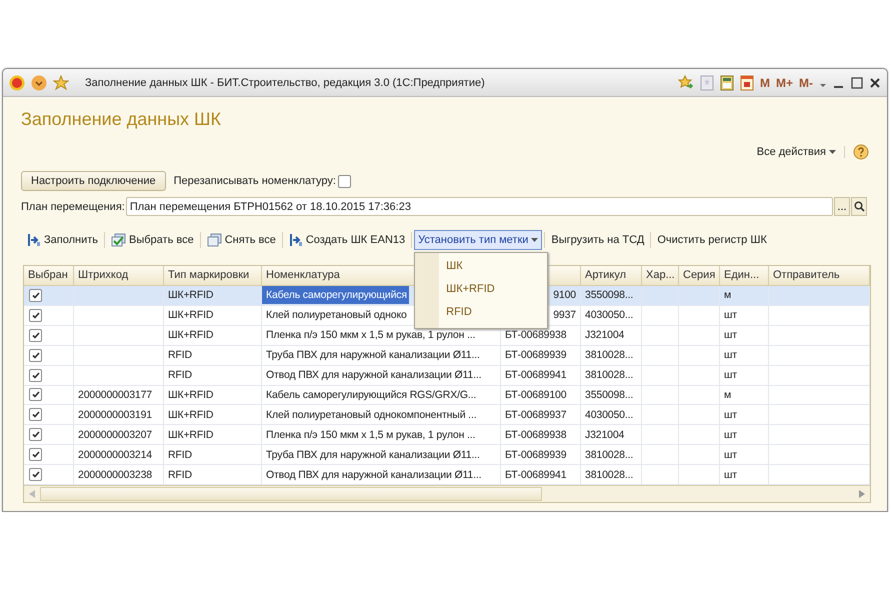 Image resolution: width=891 pixels, height=600 pixels. What do you see at coordinates (535, 395) in the screenshot?
I see `table-cell-text: БТ-00689100` at bounding box center [535, 395].